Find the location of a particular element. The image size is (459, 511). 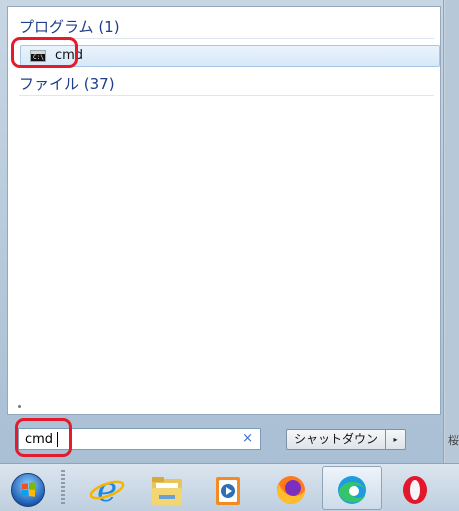

result-item-cmd: C:\ cmd is located at coordinates (230, 56).